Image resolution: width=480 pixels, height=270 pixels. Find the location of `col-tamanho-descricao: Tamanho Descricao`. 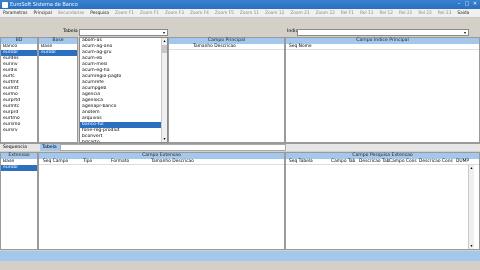

col-tamanho-descricao: Tamanho Descricao is located at coordinates (214, 47).